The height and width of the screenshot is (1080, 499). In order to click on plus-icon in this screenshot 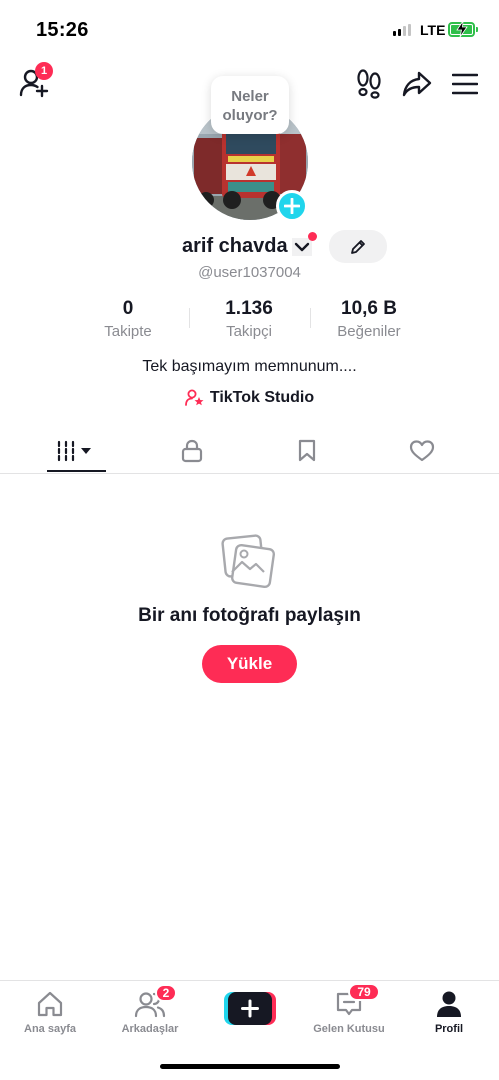, I will do `click(292, 206)`.